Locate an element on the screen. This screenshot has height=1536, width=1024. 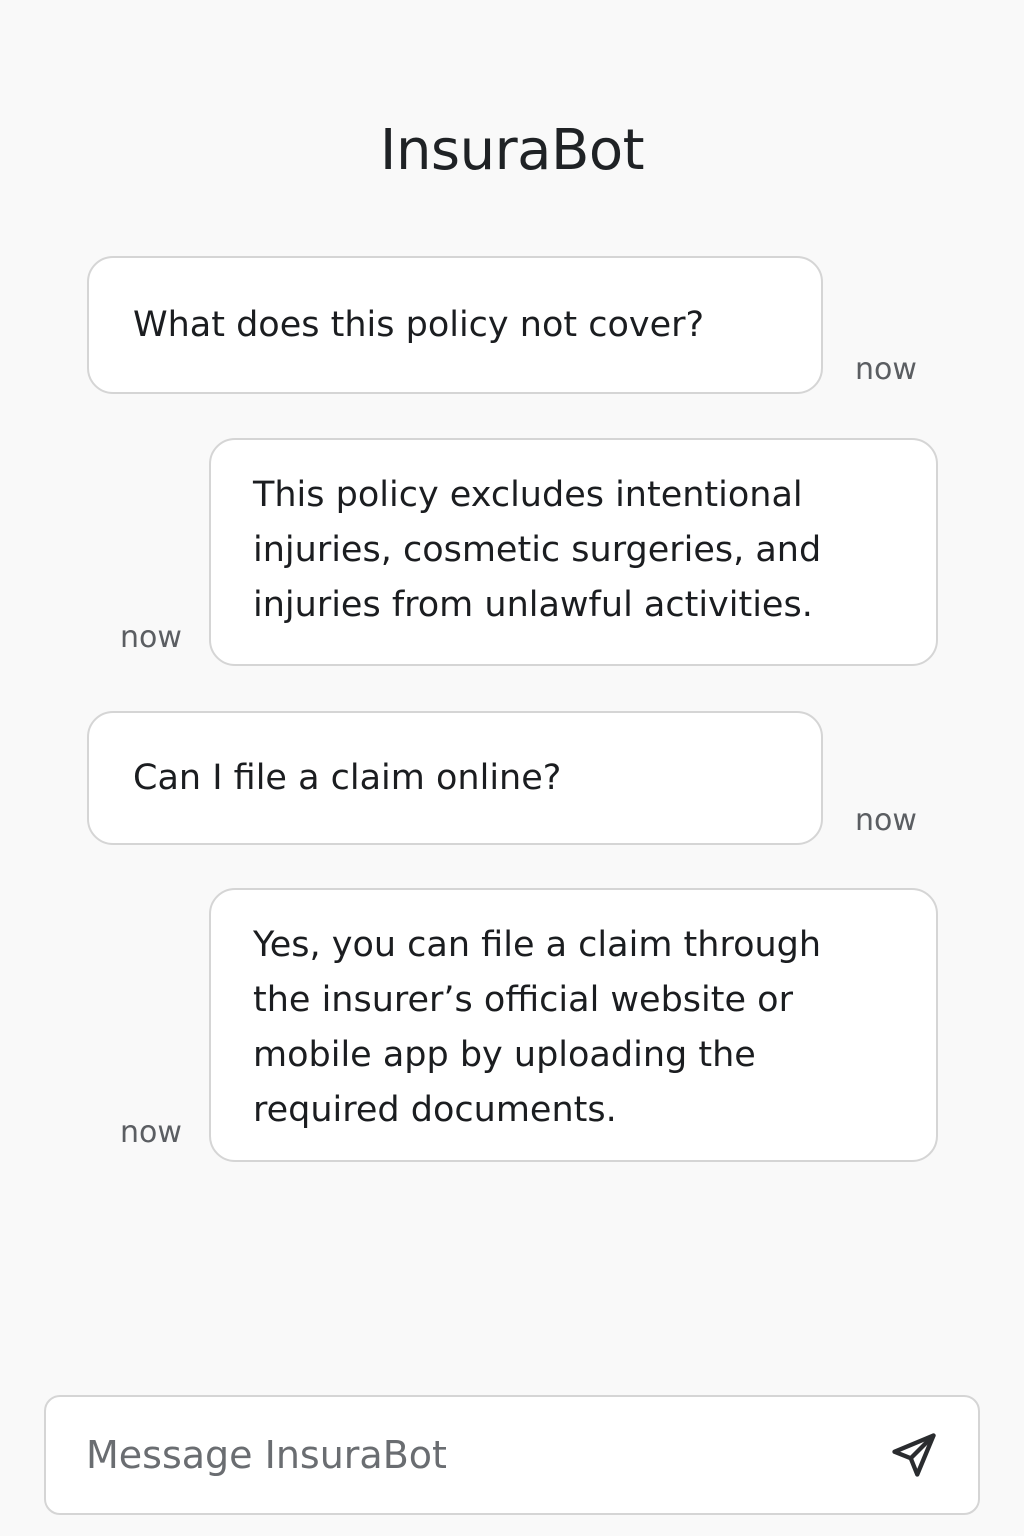
send-button is located at coordinates (914, 1455).